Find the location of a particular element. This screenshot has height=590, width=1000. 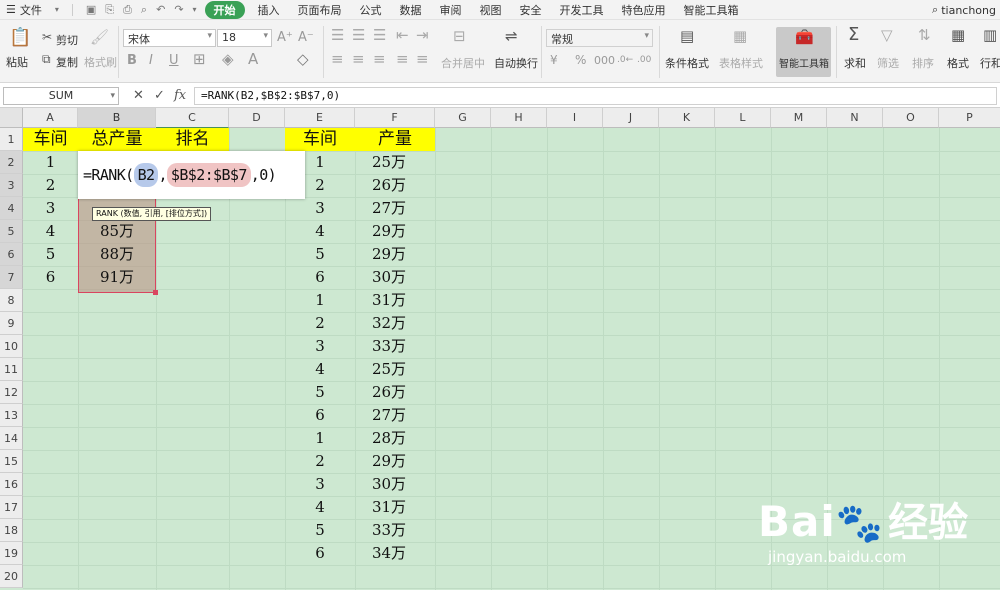

cell-f9: 32万 is located at coordinates (389, 323).